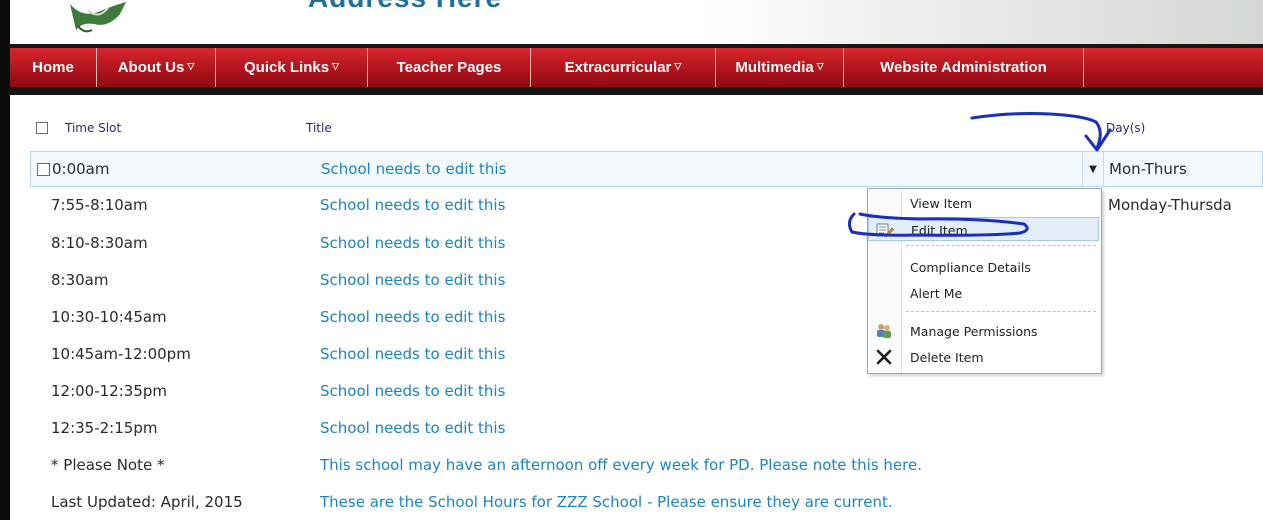  I want to click on page-left-border, so click(5, 260).